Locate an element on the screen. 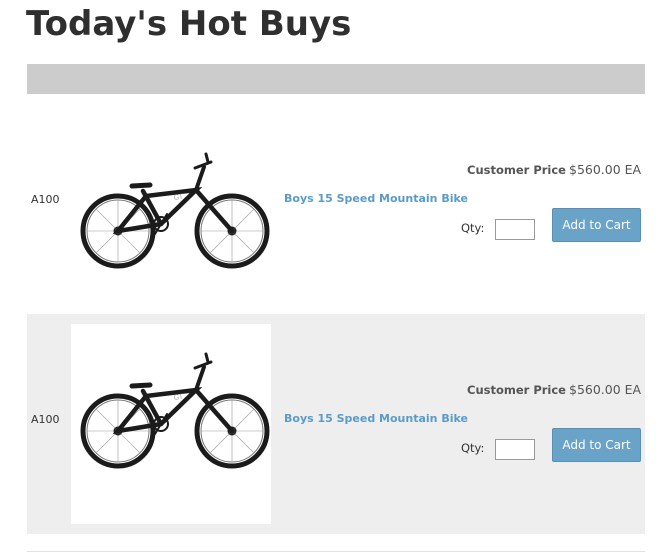 The height and width of the screenshot is (560, 667). divider is located at coordinates (336, 551).